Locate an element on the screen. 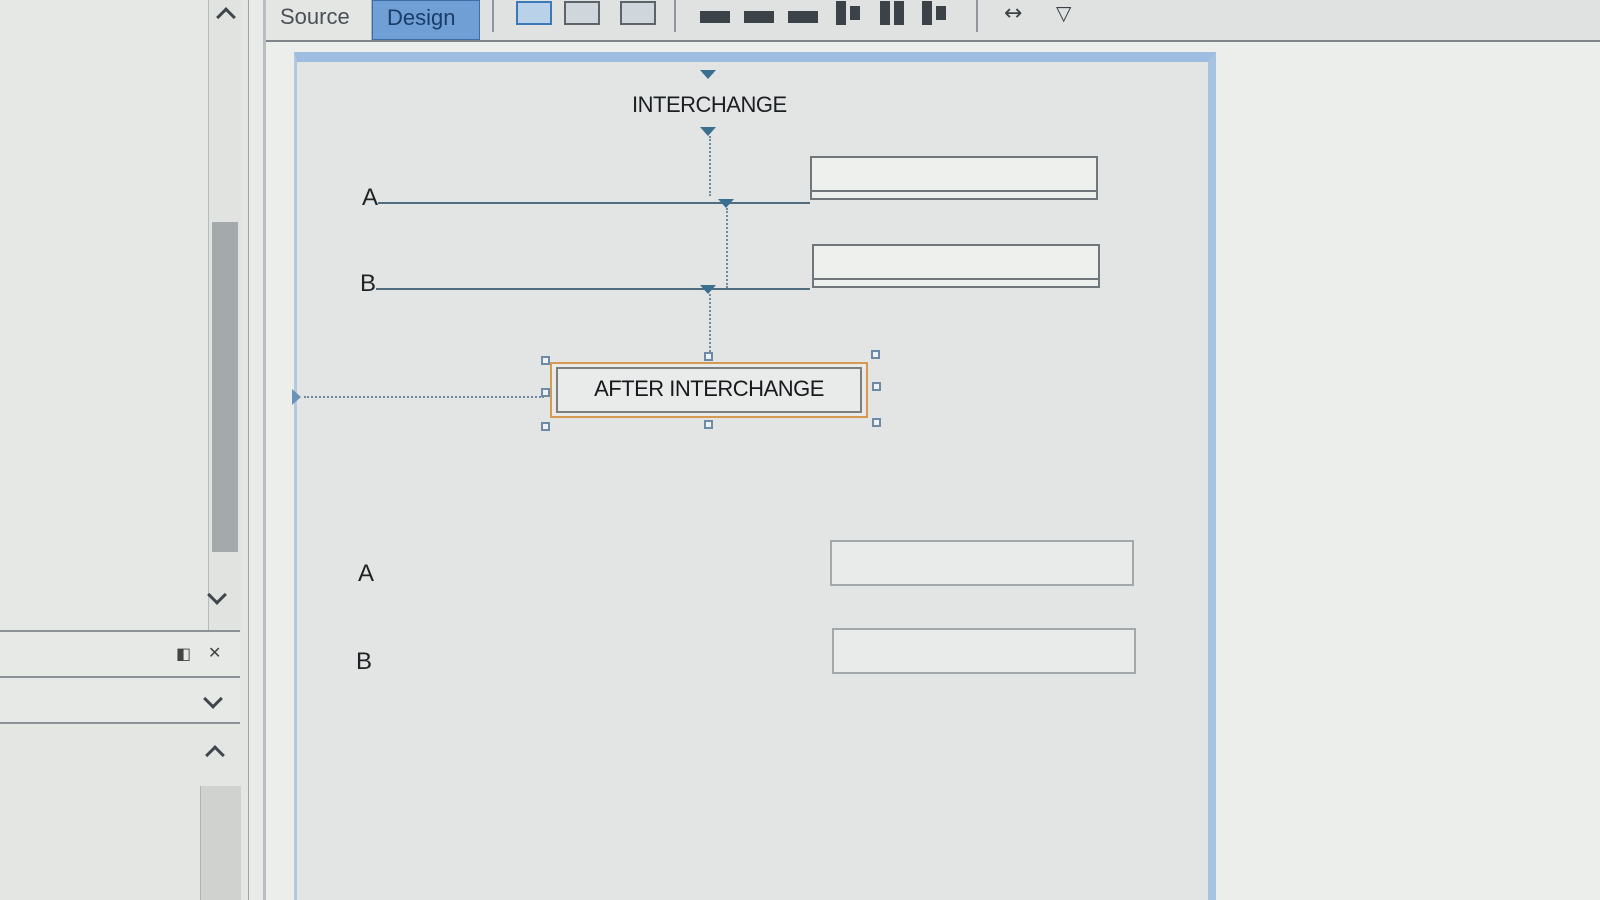 Image resolution: width=1600 pixels, height=900 pixels. chevron-down-icon: ▽ is located at coordinates (1063, 13).